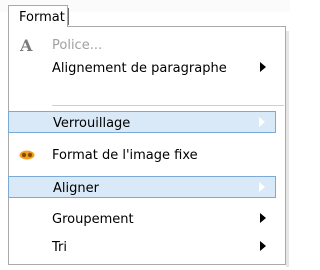 This screenshot has height=270, width=320. I want to click on format-menu-tab: Format, so click(38, 16).